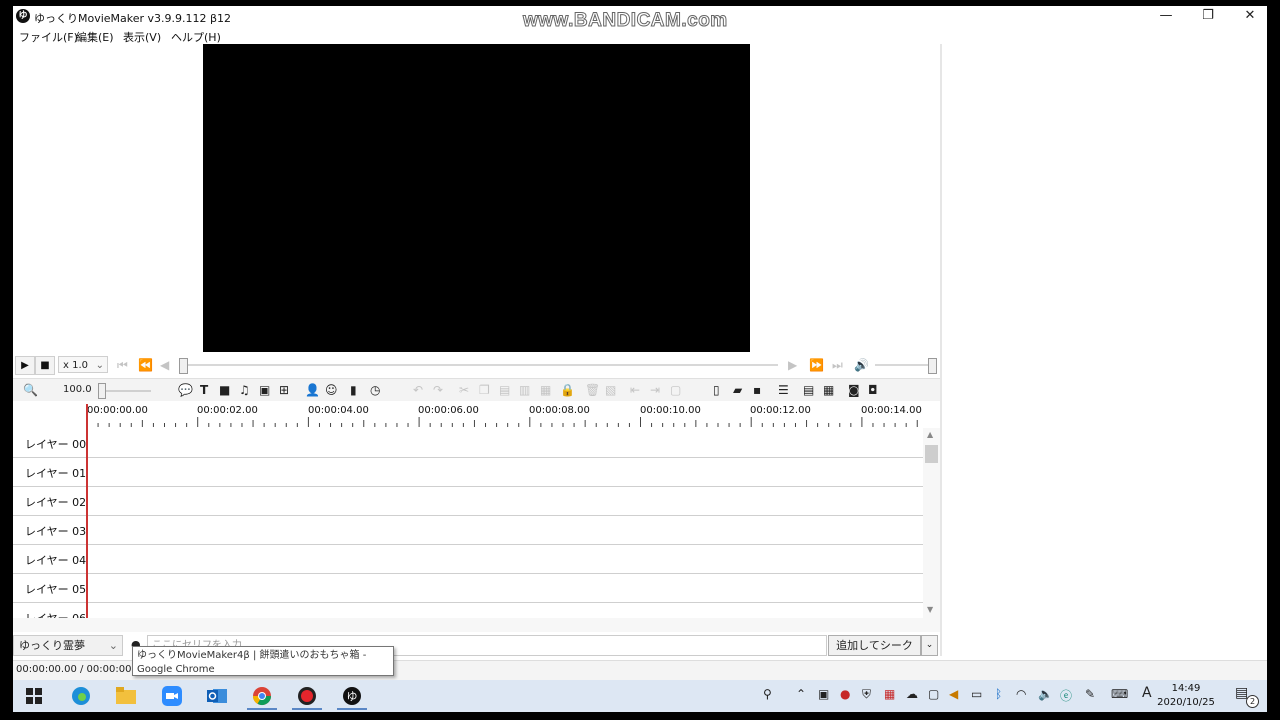 Image resolution: width=1280 pixels, height=720 pixels. I want to click on new-file-icon: ▯, so click(716, 390).